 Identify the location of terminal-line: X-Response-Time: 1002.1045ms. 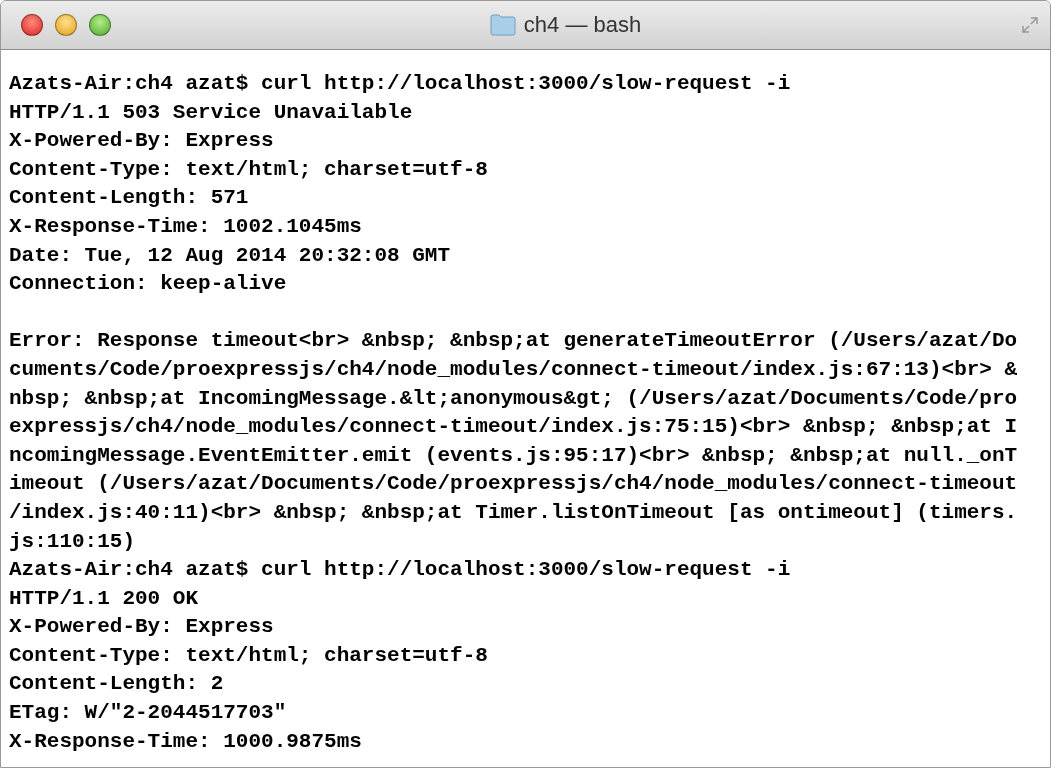
(185, 226).